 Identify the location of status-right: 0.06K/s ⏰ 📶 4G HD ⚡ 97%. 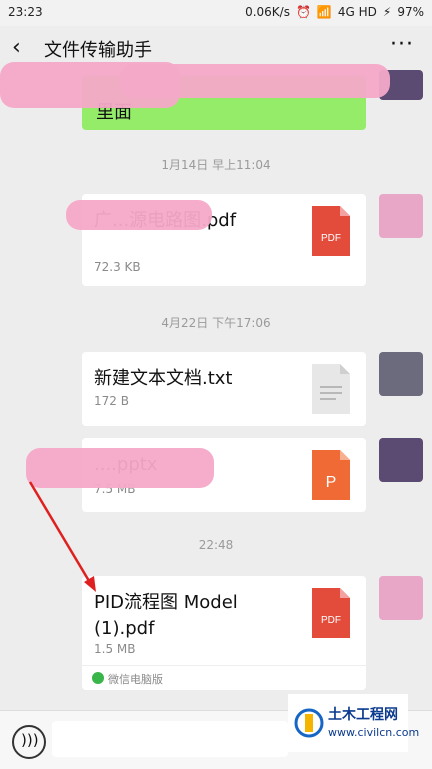
(334, 12).